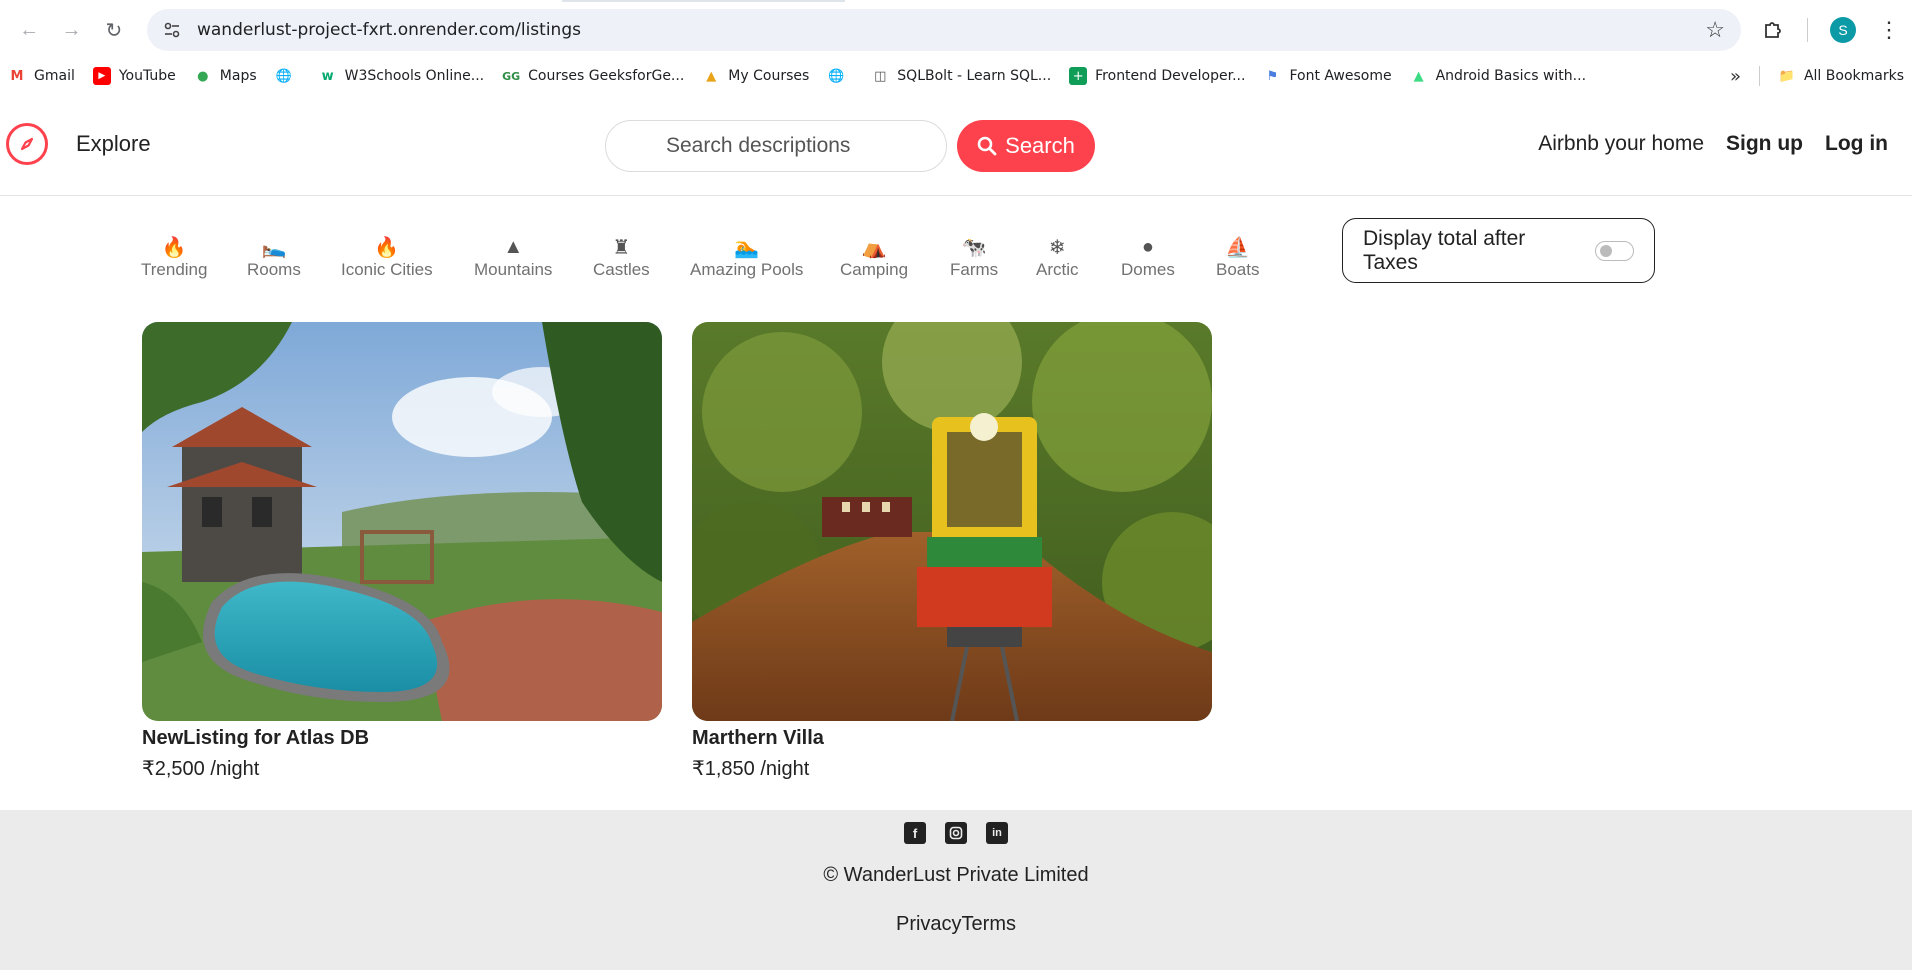  I want to click on castle-icon: ♜, so click(621, 247).